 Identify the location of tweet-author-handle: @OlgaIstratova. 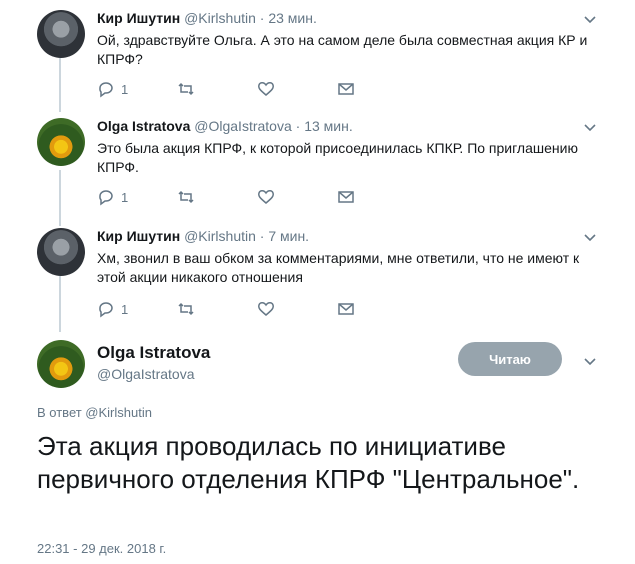
(242, 126).